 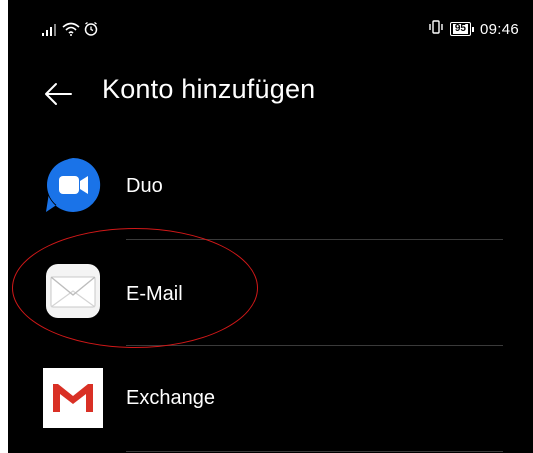 I want to click on arrow-left-icon, so click(x=58, y=94).